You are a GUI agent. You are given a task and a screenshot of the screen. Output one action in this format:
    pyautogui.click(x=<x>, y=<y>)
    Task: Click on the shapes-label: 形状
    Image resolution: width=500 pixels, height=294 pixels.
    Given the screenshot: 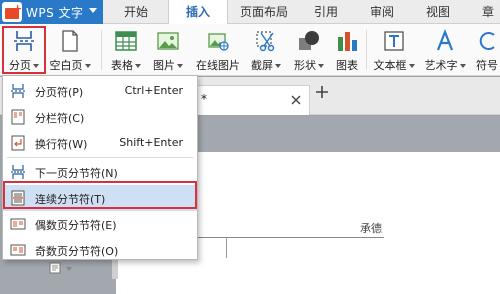 What is the action you would take?
    pyautogui.click(x=305, y=65)
    